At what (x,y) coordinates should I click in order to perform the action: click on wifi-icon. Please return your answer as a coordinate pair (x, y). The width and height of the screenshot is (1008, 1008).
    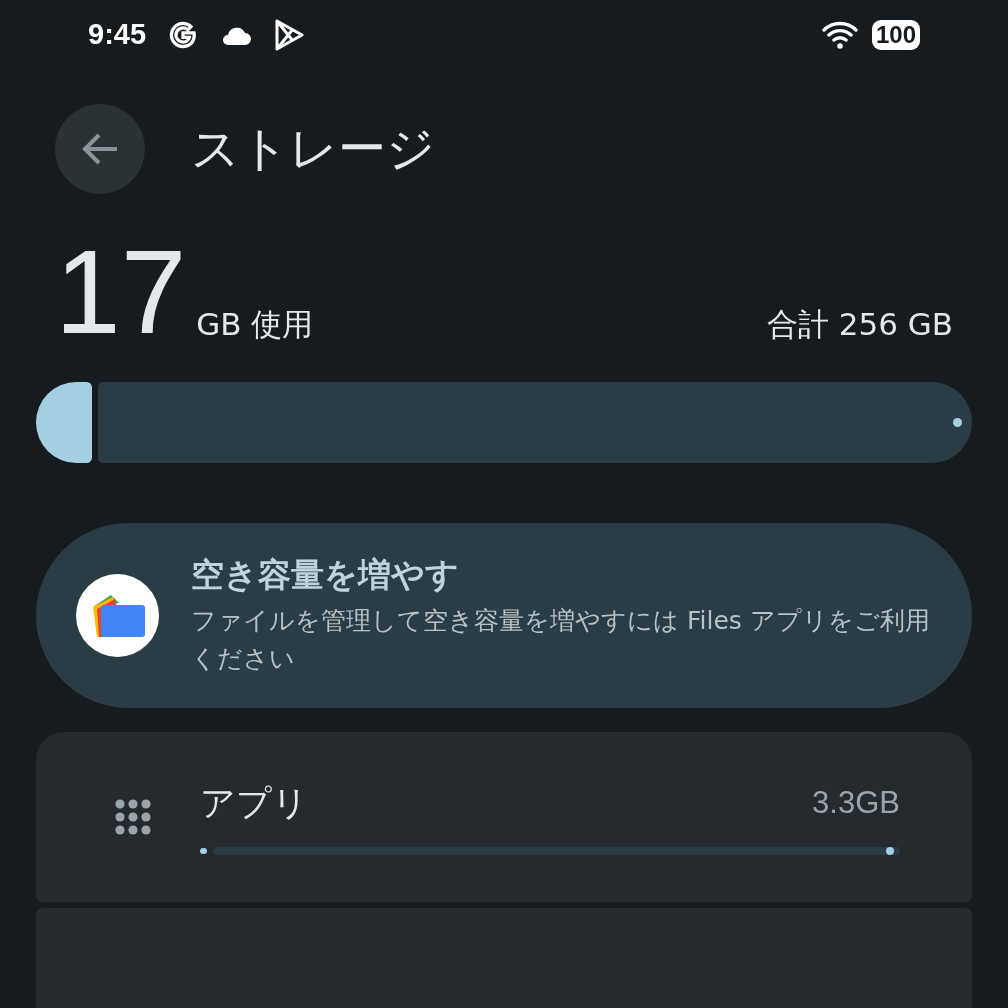
    Looking at the image, I should click on (839, 34).